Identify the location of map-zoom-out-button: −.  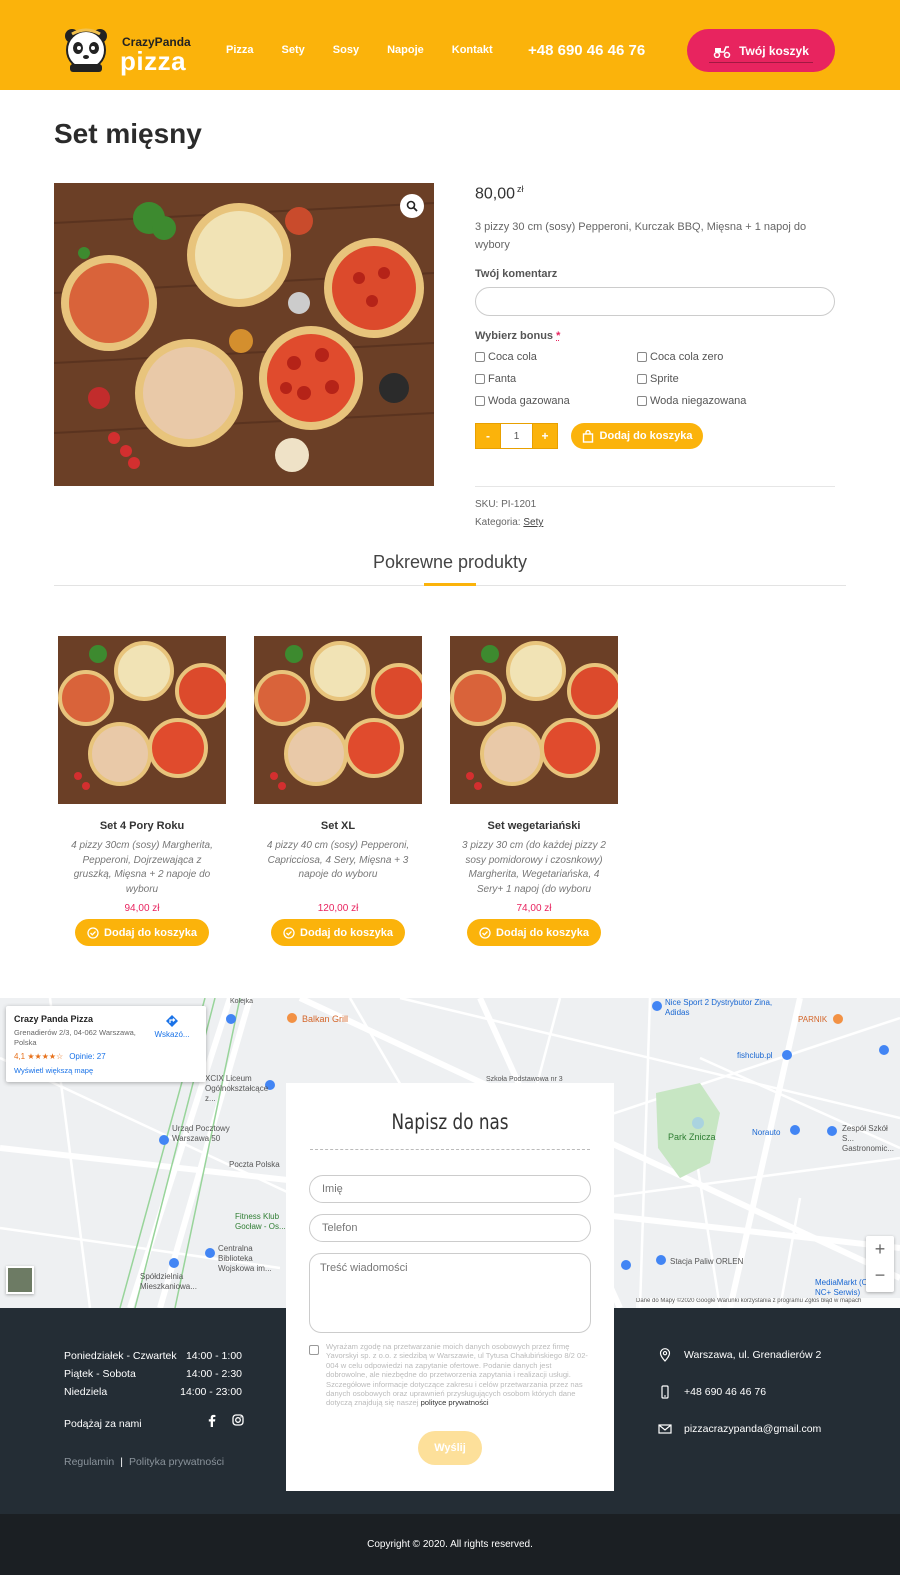
(880, 1275).